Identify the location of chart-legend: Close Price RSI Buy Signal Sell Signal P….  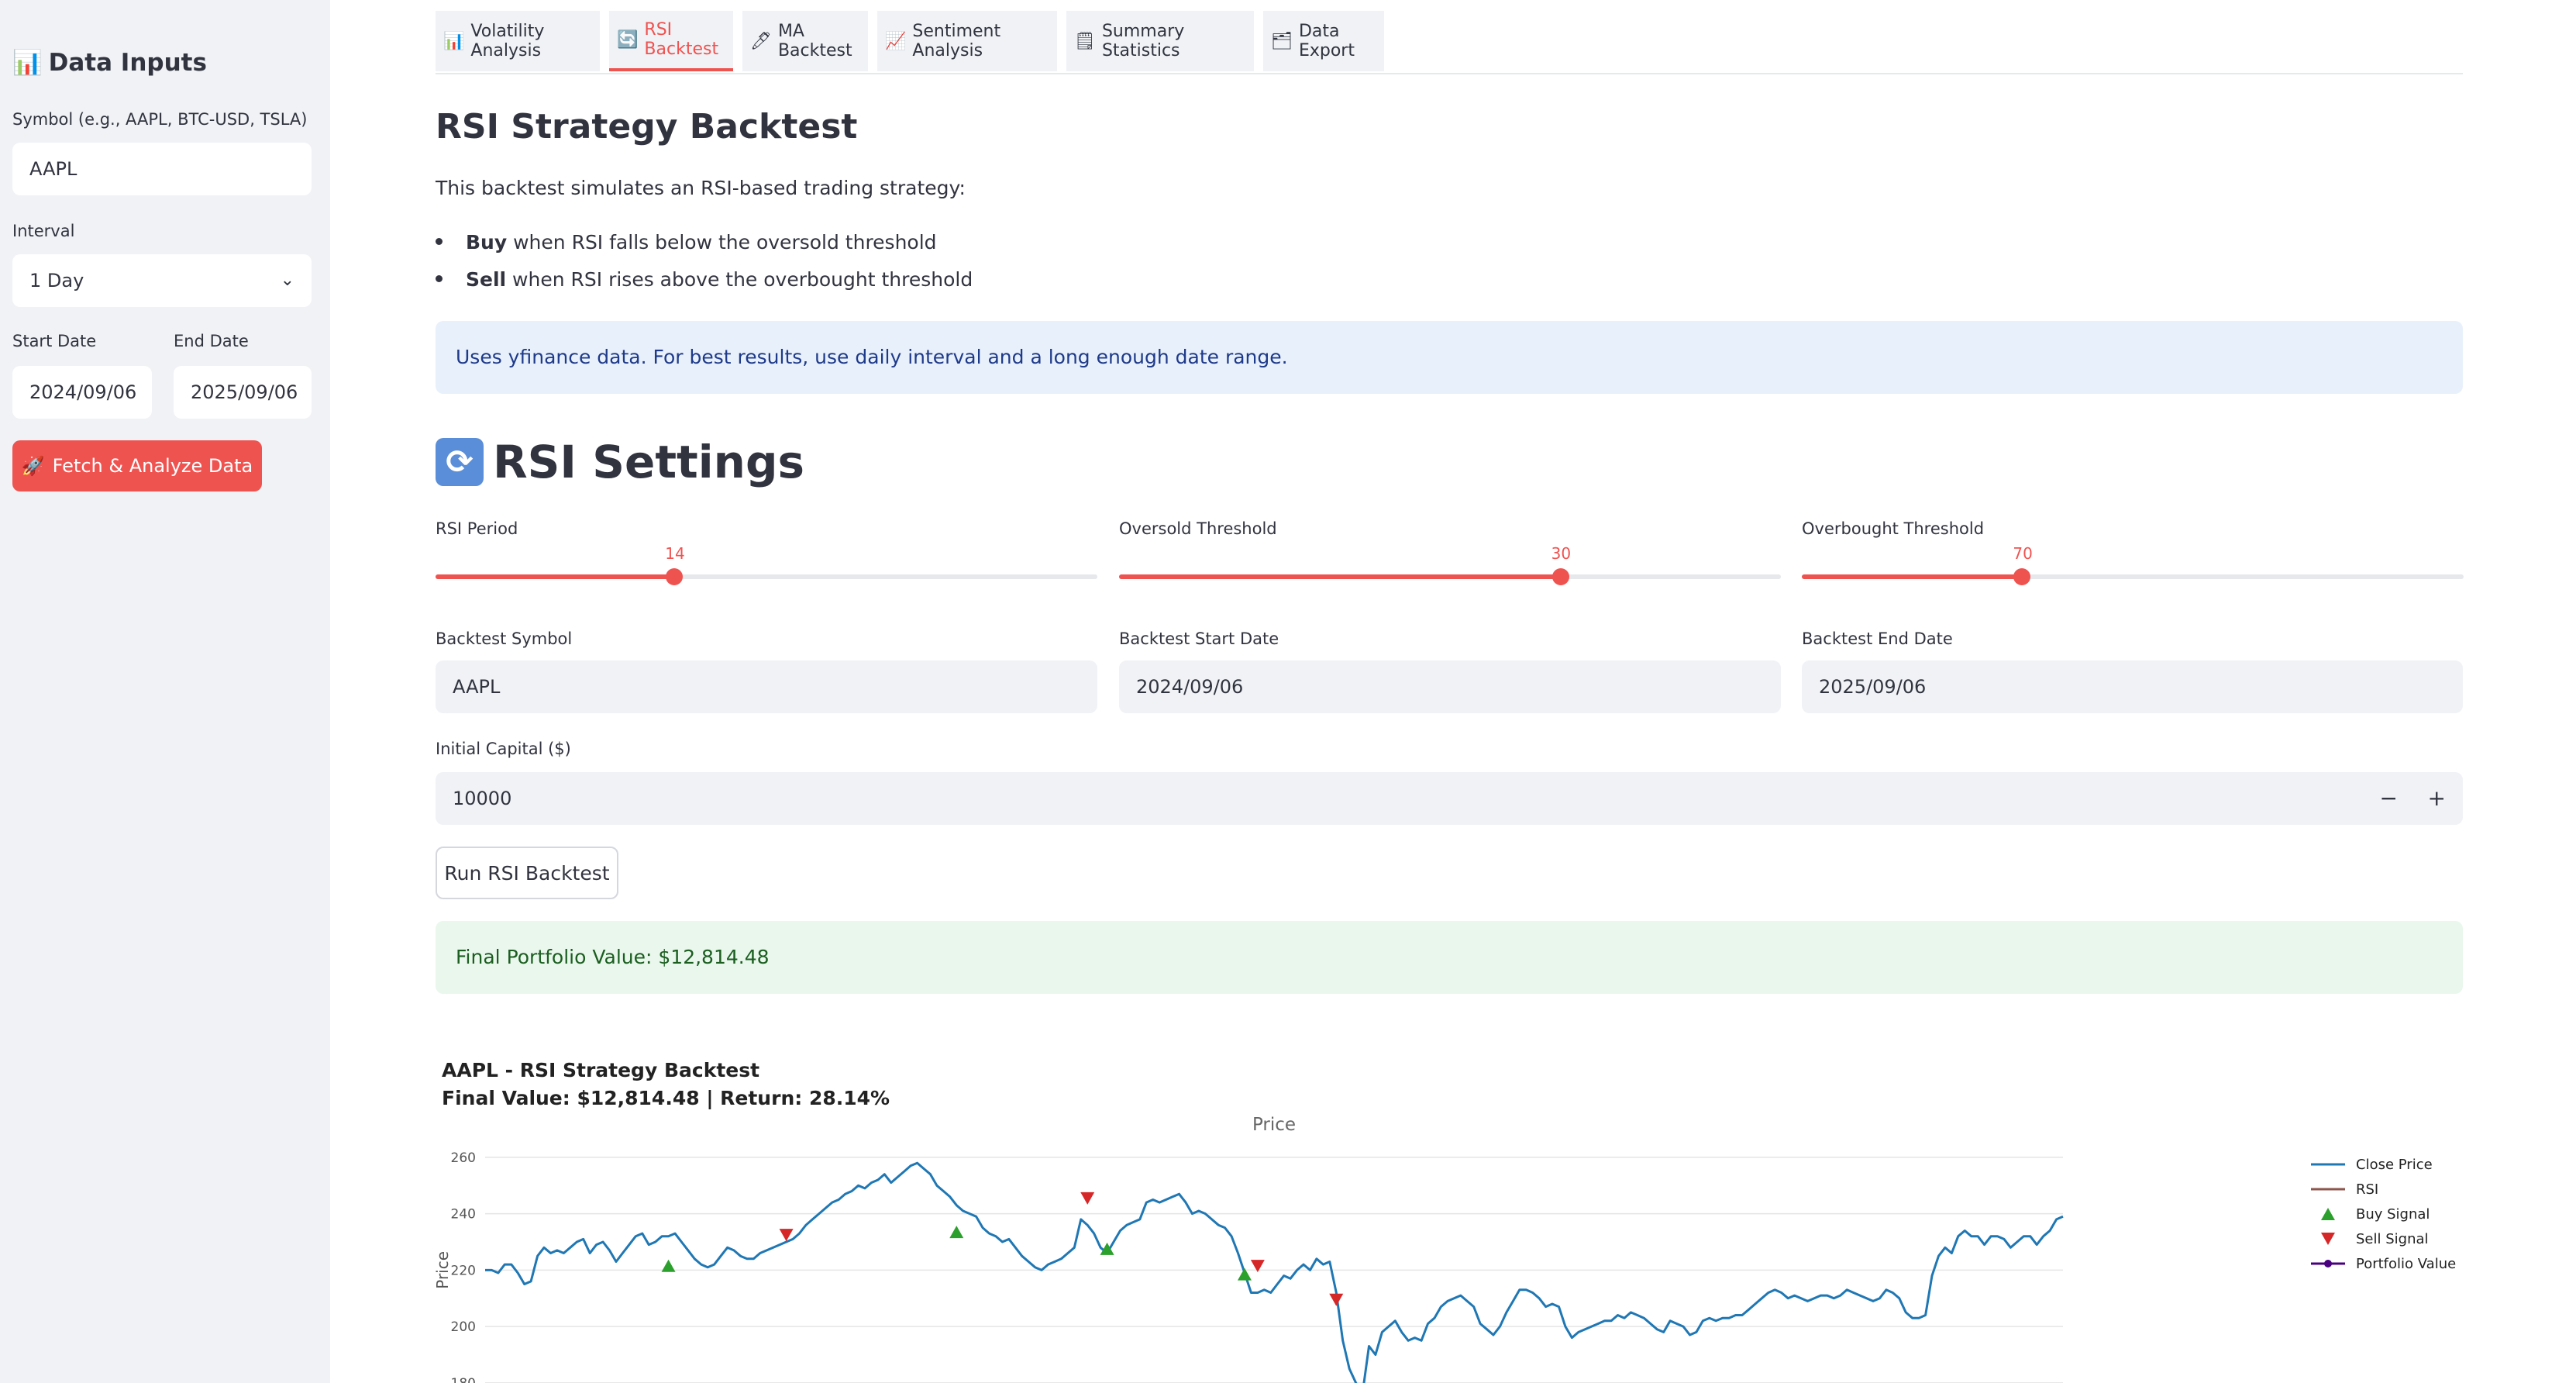
(2383, 1214).